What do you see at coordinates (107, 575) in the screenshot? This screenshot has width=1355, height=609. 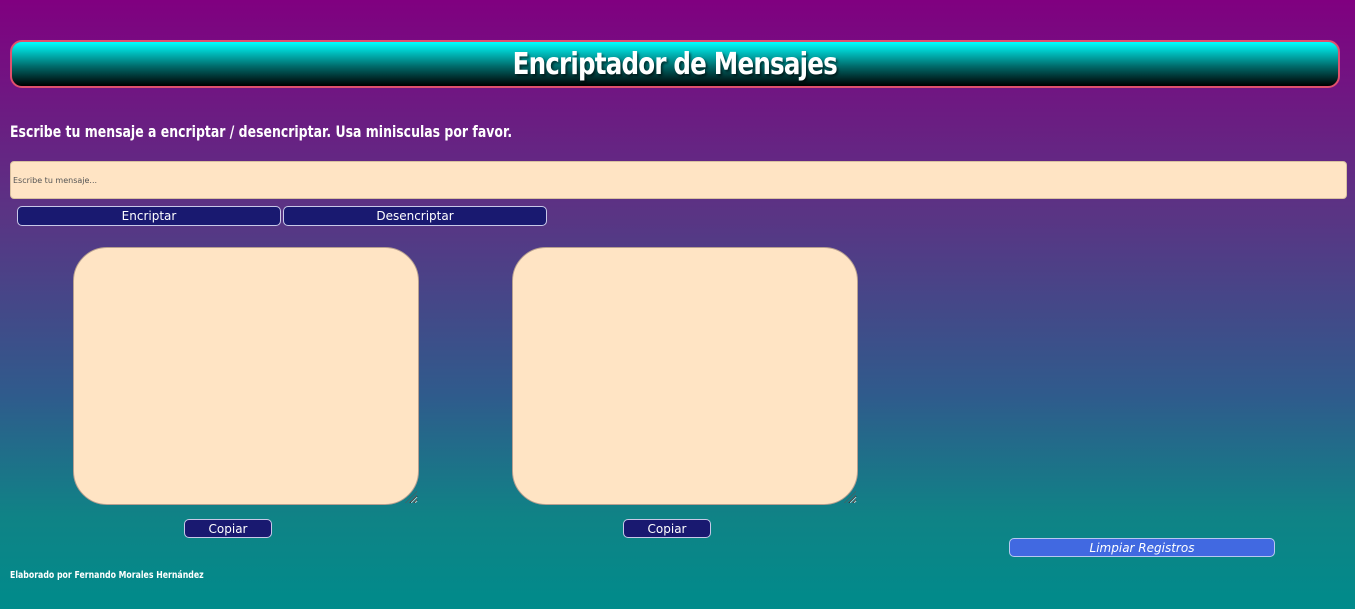 I see `footer-credit: Elaborado por Fernando Morales Hernández` at bounding box center [107, 575].